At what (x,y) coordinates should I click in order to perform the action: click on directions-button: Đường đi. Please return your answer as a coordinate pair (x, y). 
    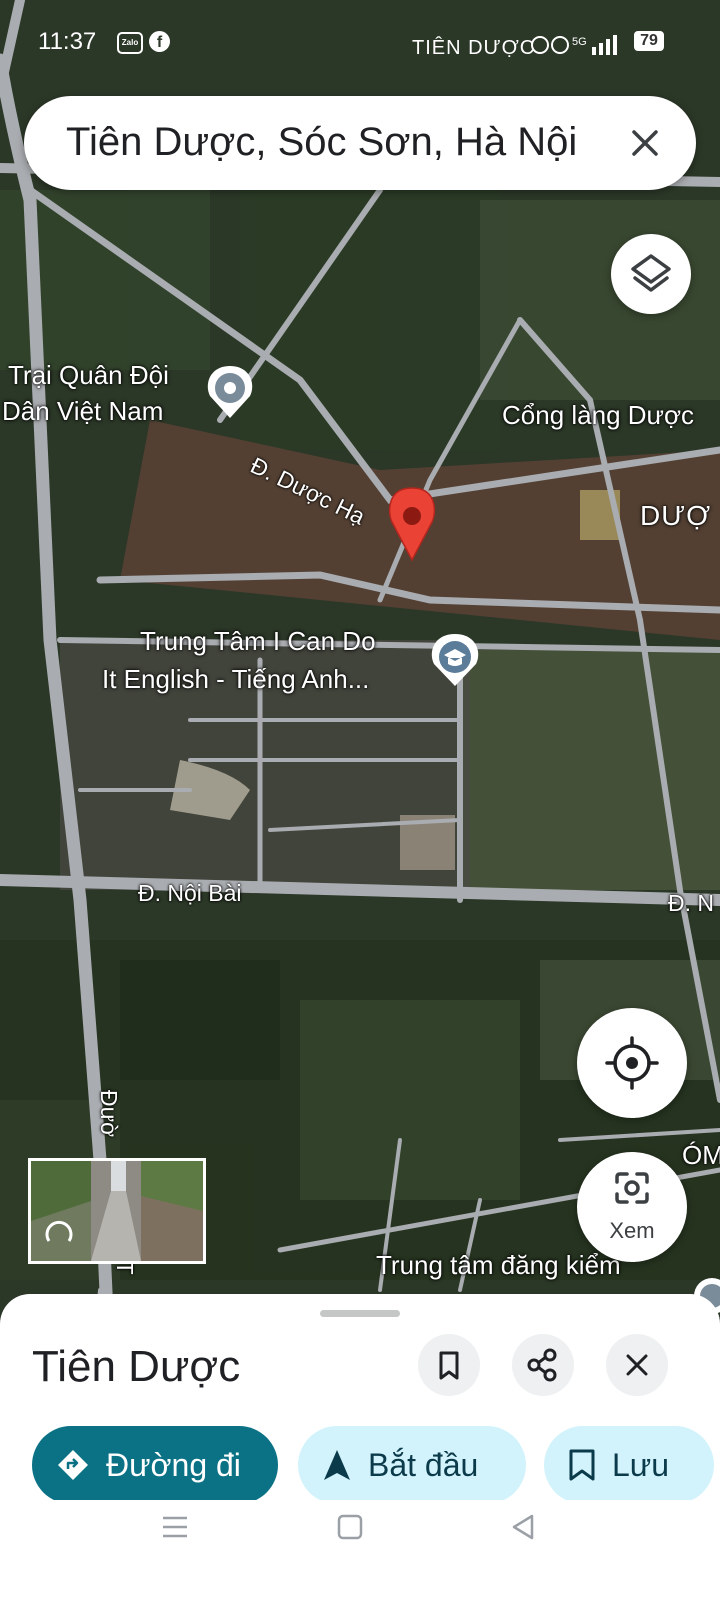
    Looking at the image, I should click on (155, 1465).